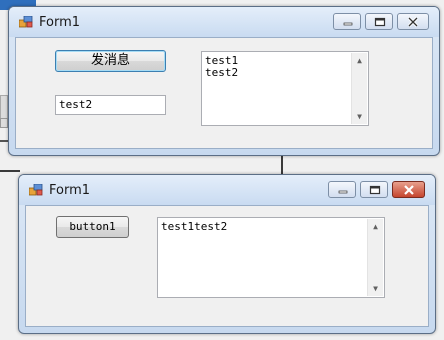 This screenshot has width=444, height=340. Describe the element at coordinates (222, 66) in the screenshot. I see `received-messages-text: test1 test2` at that location.